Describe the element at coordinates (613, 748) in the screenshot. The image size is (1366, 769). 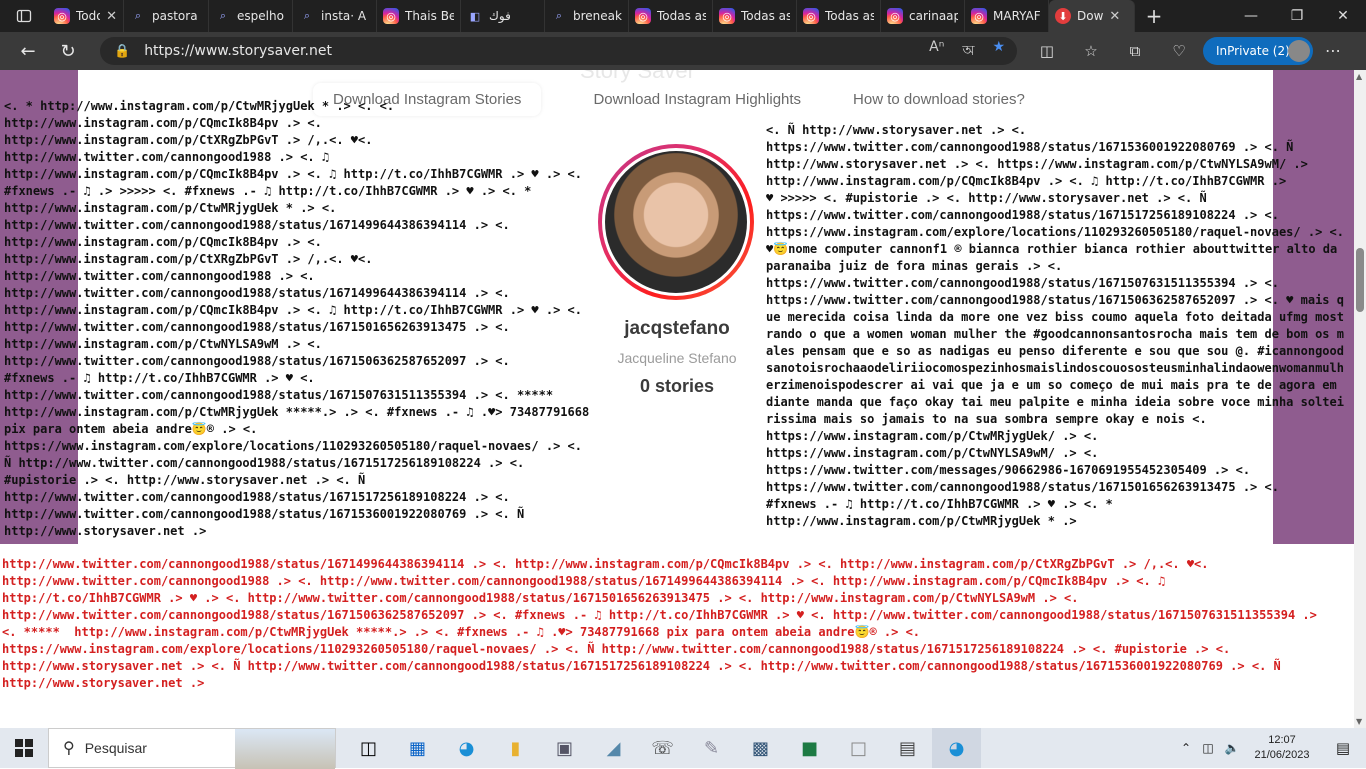
I see `app-icon: ◢` at that location.